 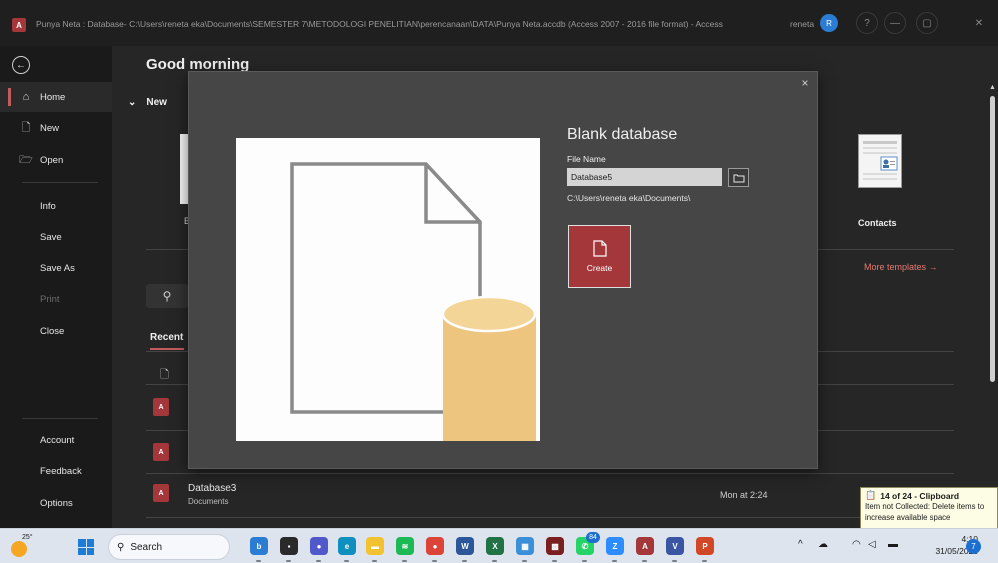 What do you see at coordinates (705, 546) in the screenshot?
I see `powerpoint-icon: P` at bounding box center [705, 546].